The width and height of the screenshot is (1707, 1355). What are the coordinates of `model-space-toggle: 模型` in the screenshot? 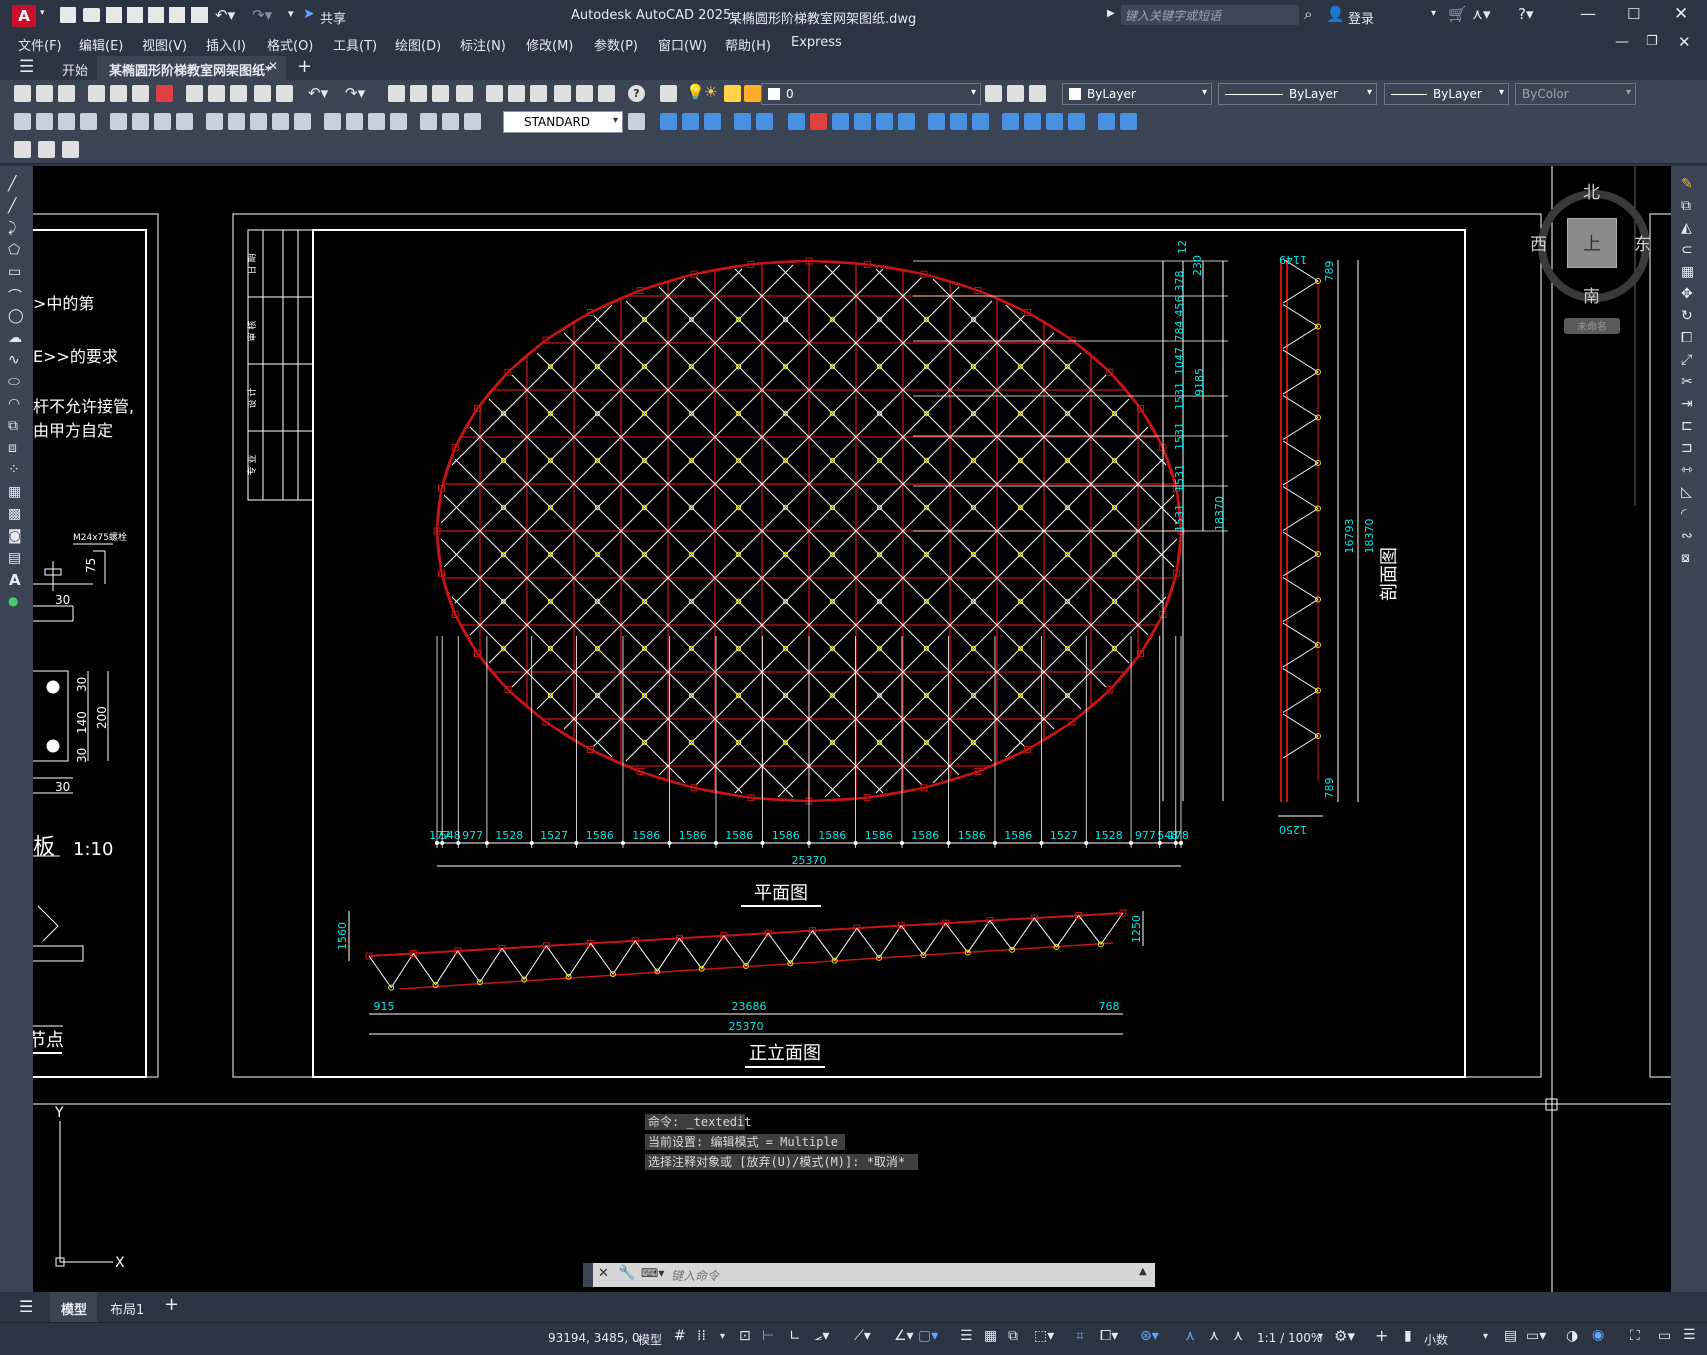 It's located at (650, 1339).